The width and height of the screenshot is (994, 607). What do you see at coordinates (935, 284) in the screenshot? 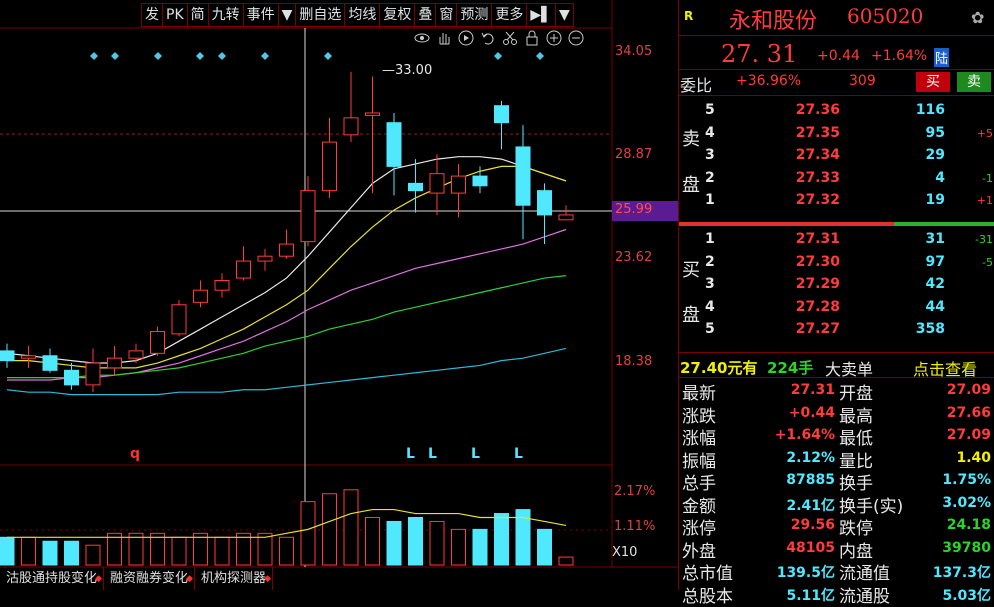
I see `bid-volume: 42` at bounding box center [935, 284].